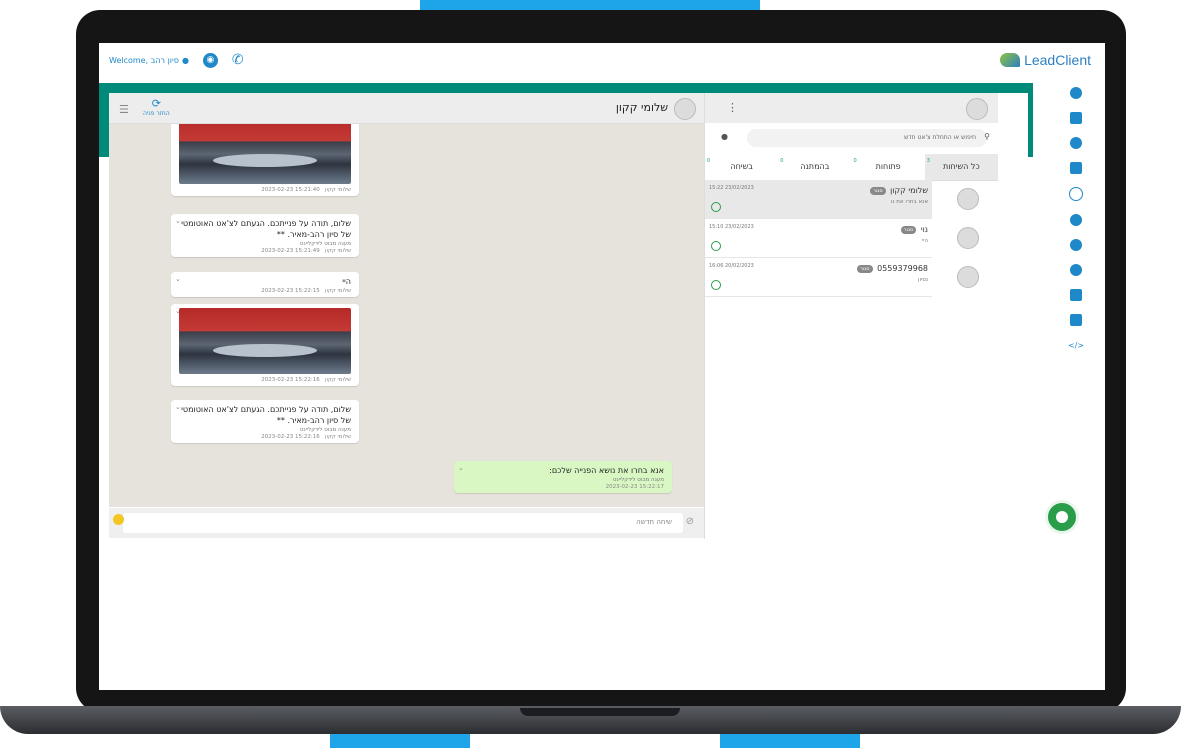  Describe the element at coordinates (634, 487) in the screenshot. I see `message-time: 15:22:17 2023-02-23` at that location.